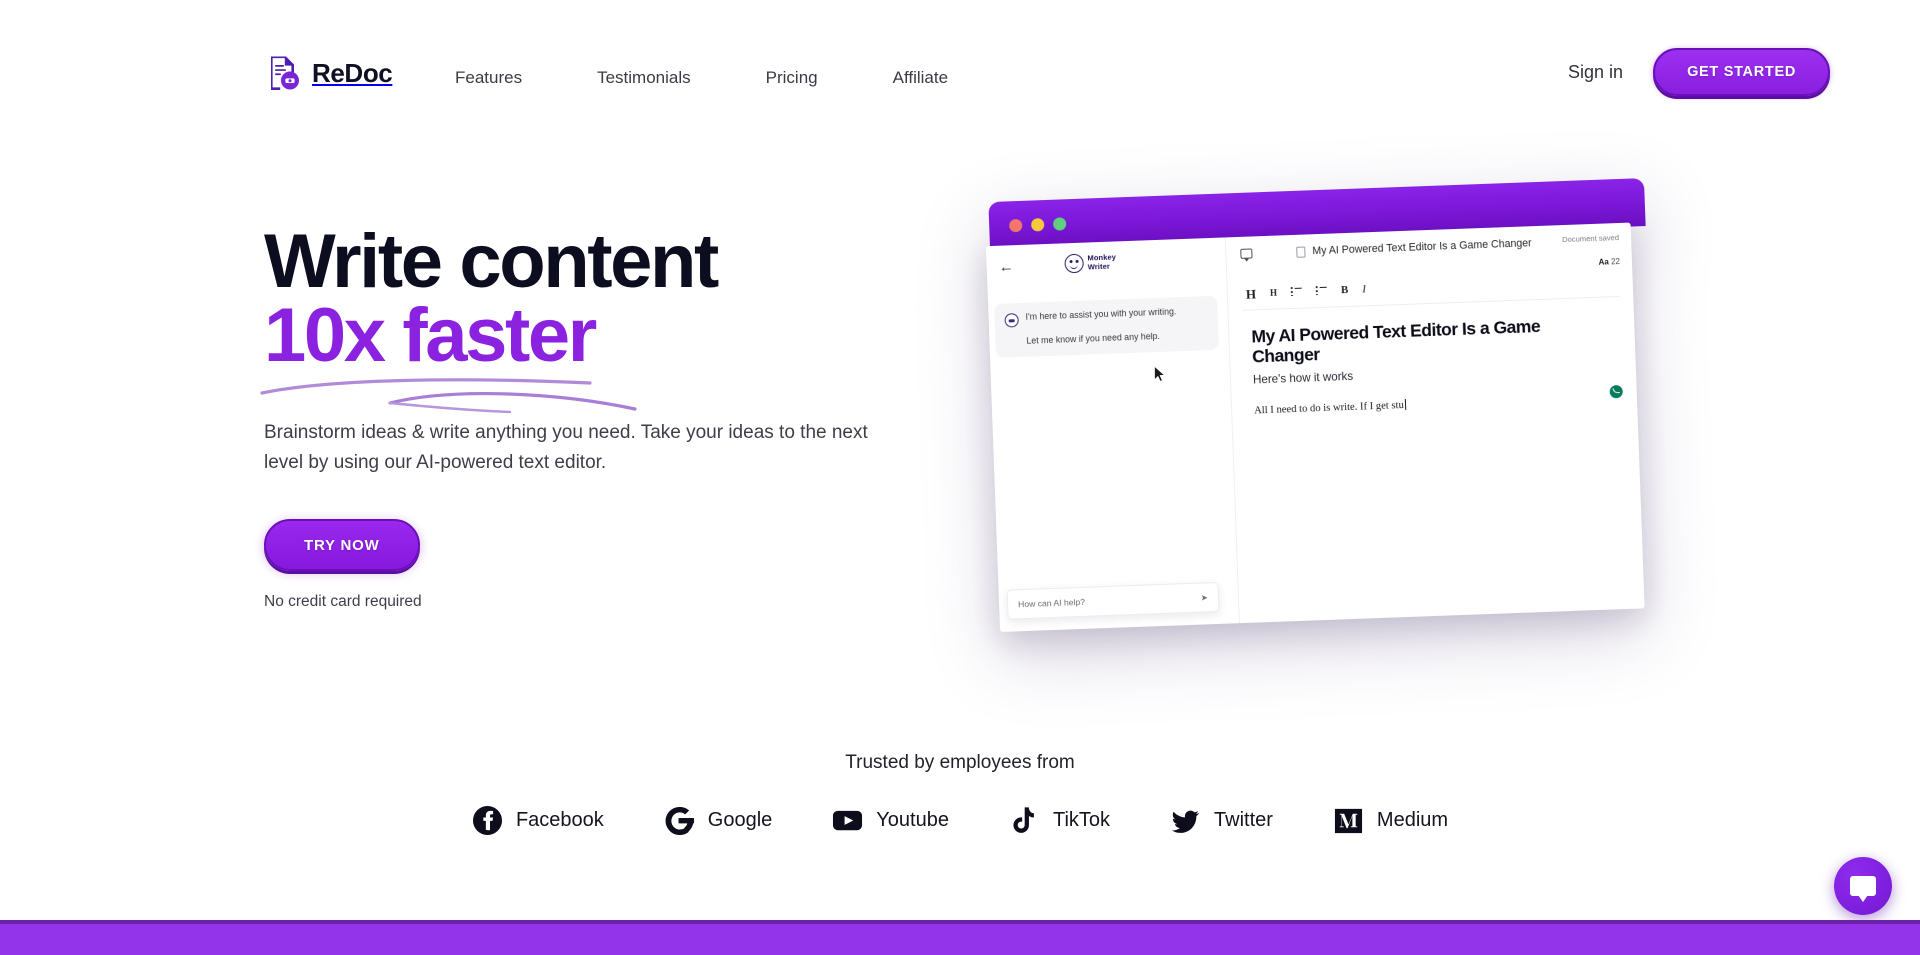  What do you see at coordinates (920, 78) in the screenshot?
I see `nav-item-affiliate: Affiliate` at bounding box center [920, 78].